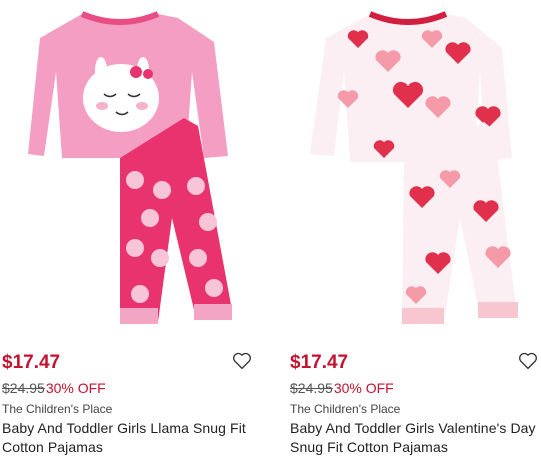 The height and width of the screenshot is (466, 541). Describe the element at coordinates (124, 428) in the screenshot. I see `product-name-line1: Baby And Toddler Girls Llama Snug Fit` at that location.